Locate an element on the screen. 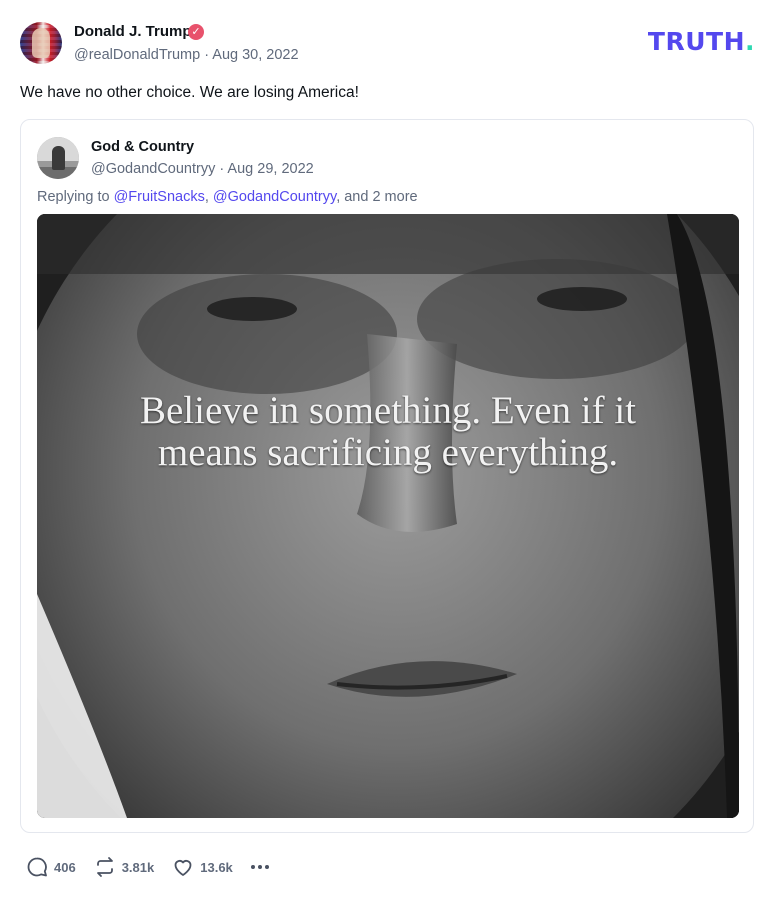  retruth-button: 3.81k is located at coordinates (124, 867).